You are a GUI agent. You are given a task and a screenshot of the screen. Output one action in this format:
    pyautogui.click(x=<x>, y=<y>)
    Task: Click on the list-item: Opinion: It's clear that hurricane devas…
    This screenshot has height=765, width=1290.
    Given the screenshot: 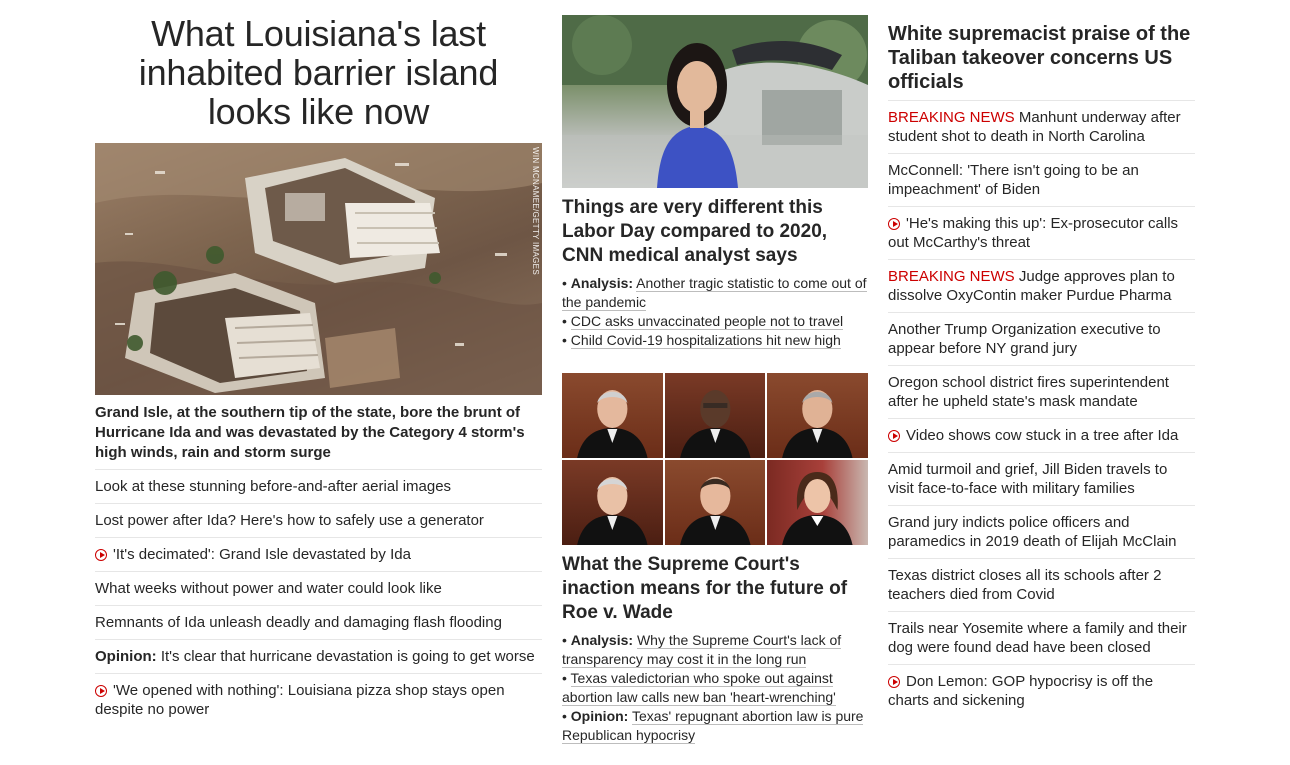 What is the action you would take?
    pyautogui.click(x=318, y=656)
    